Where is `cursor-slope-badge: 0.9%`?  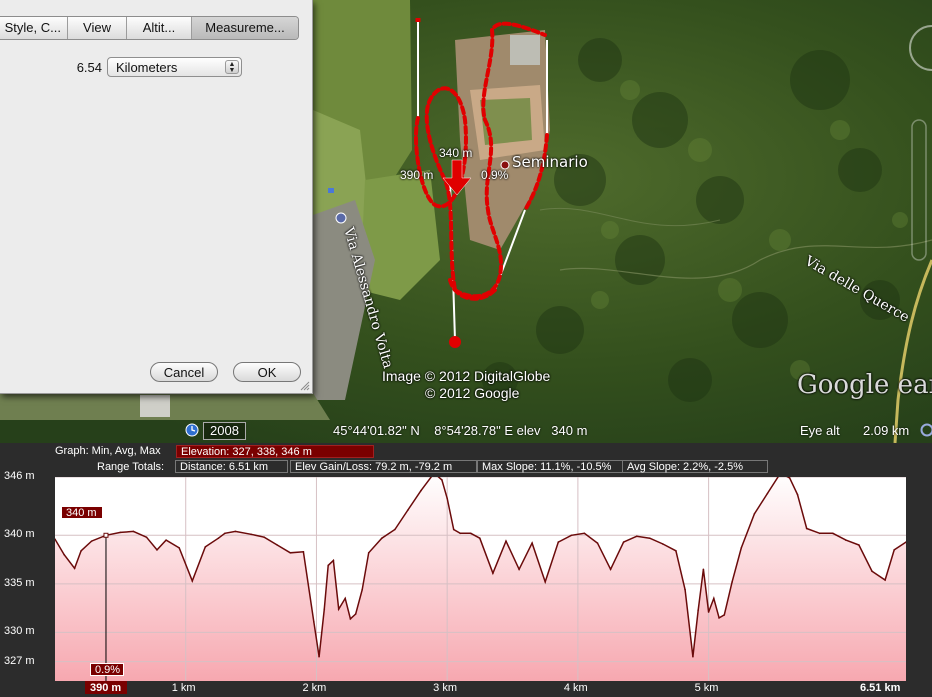 cursor-slope-badge: 0.9% is located at coordinates (107, 669).